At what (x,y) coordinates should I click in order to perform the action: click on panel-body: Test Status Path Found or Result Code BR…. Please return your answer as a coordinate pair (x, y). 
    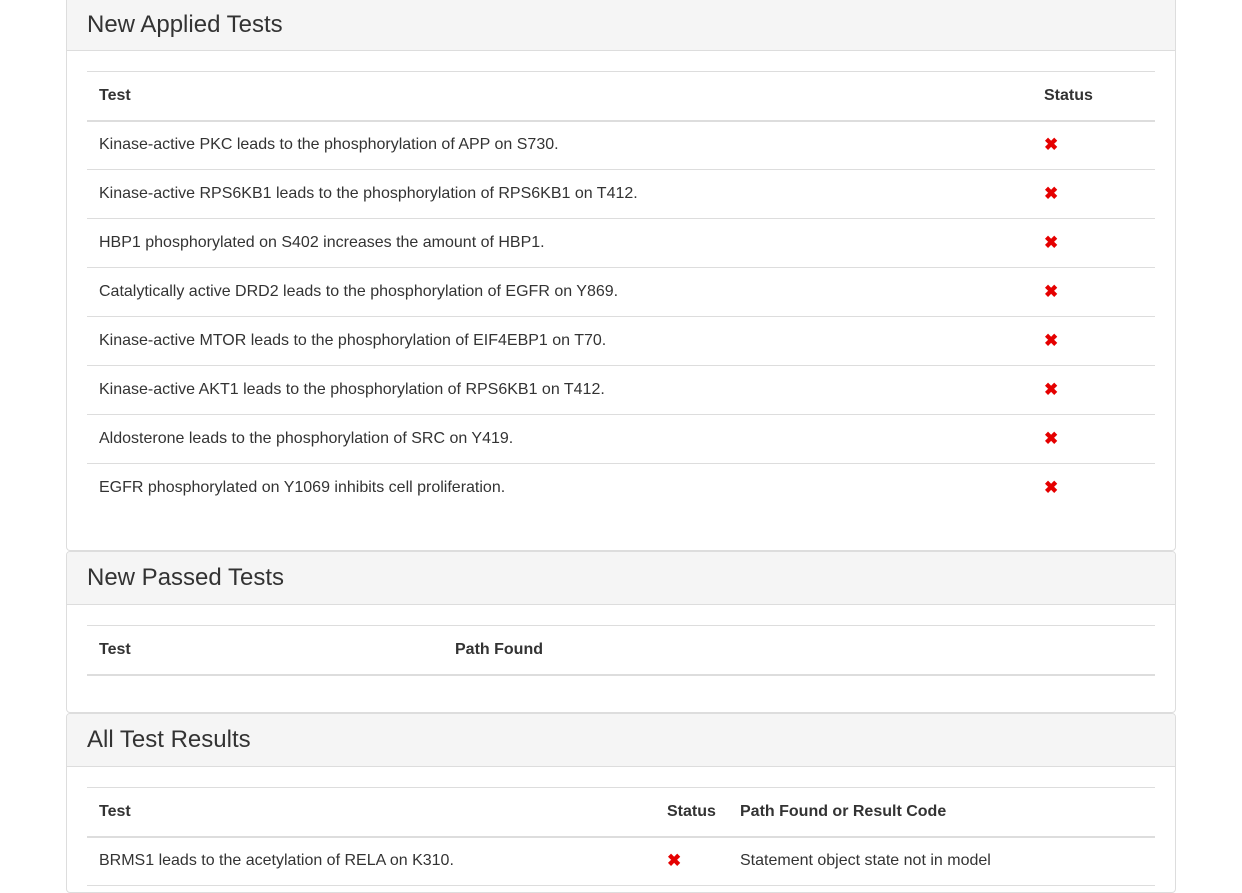
    Looking at the image, I should click on (621, 826).